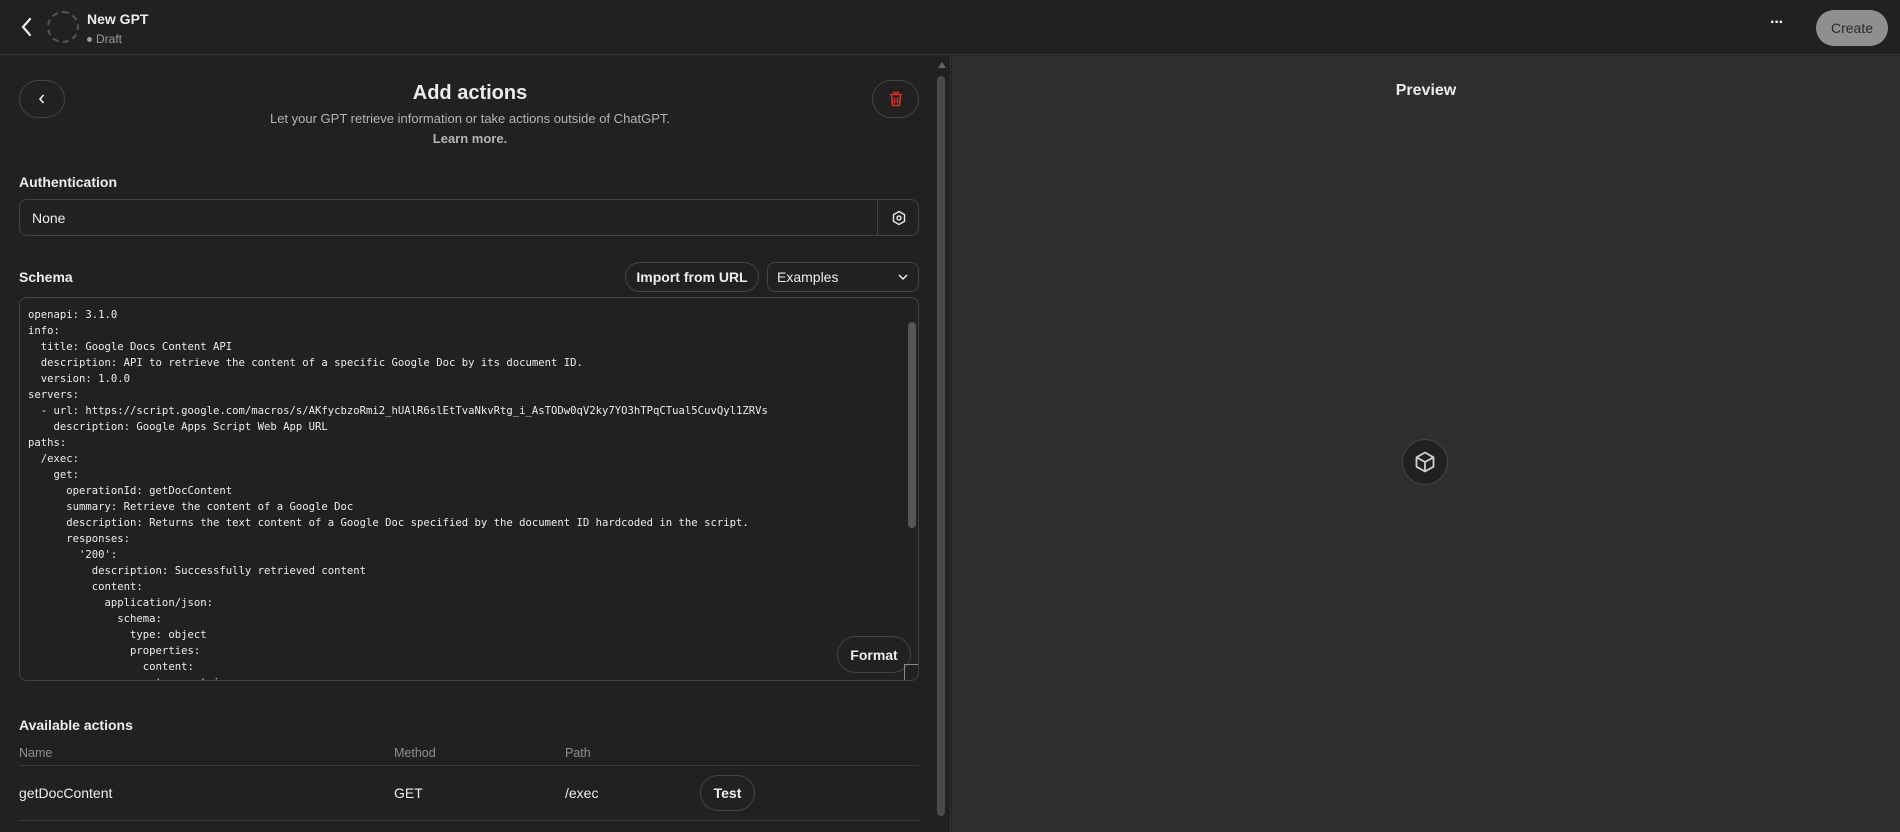 The height and width of the screenshot is (832, 1900). I want to click on panel-scrollbar, so click(941, 443).